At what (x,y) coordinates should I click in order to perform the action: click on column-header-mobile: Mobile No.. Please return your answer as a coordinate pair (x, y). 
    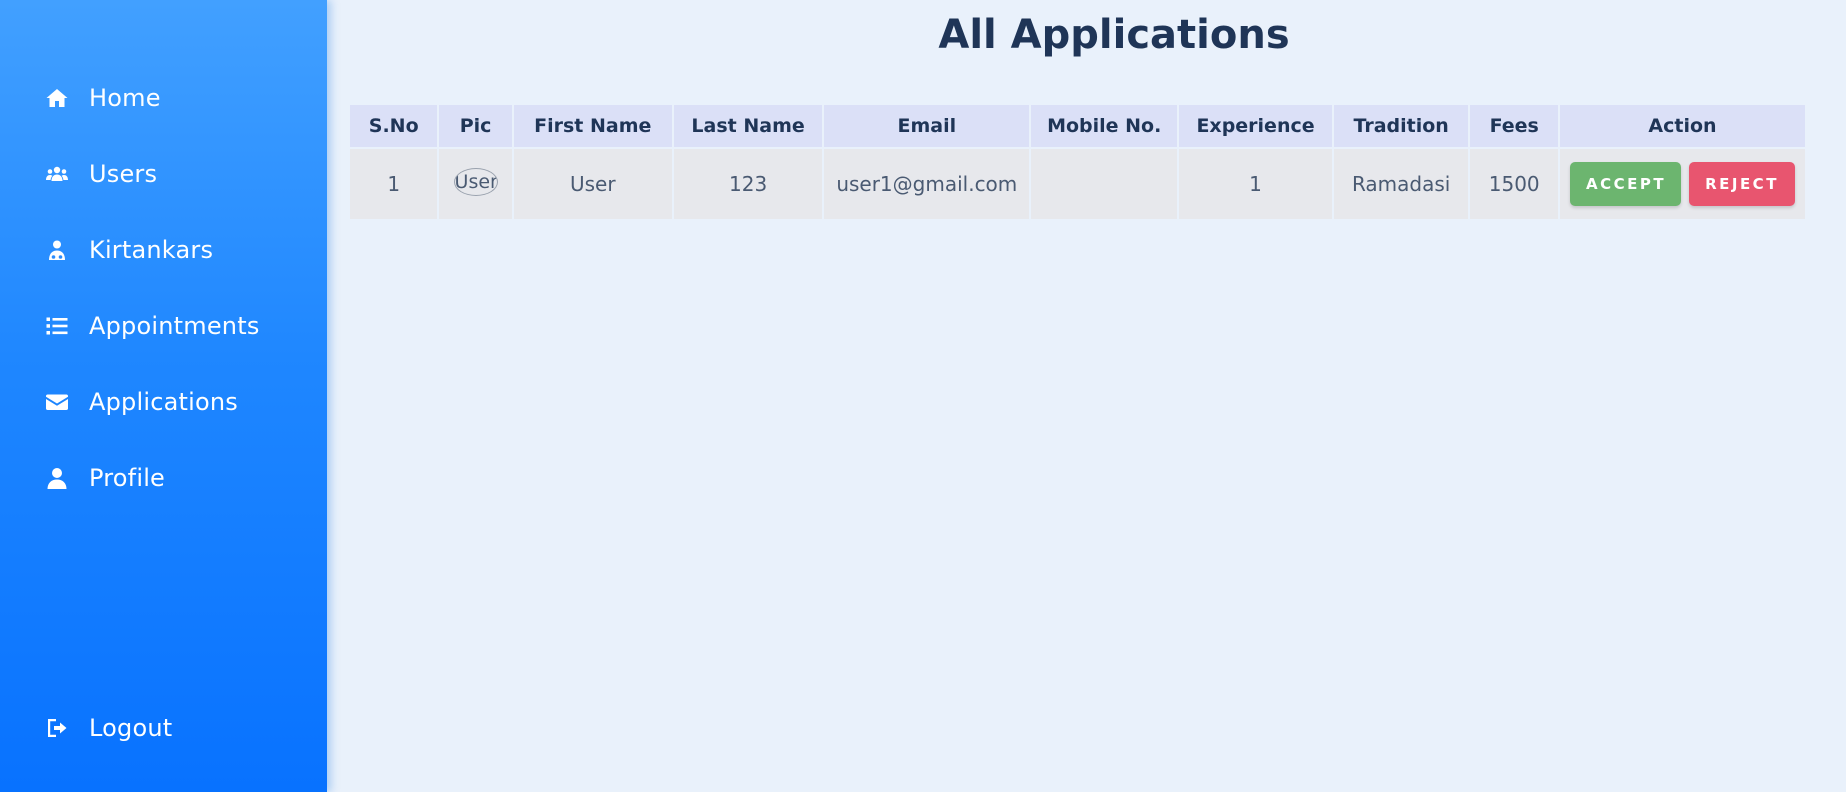
    Looking at the image, I should click on (1104, 126).